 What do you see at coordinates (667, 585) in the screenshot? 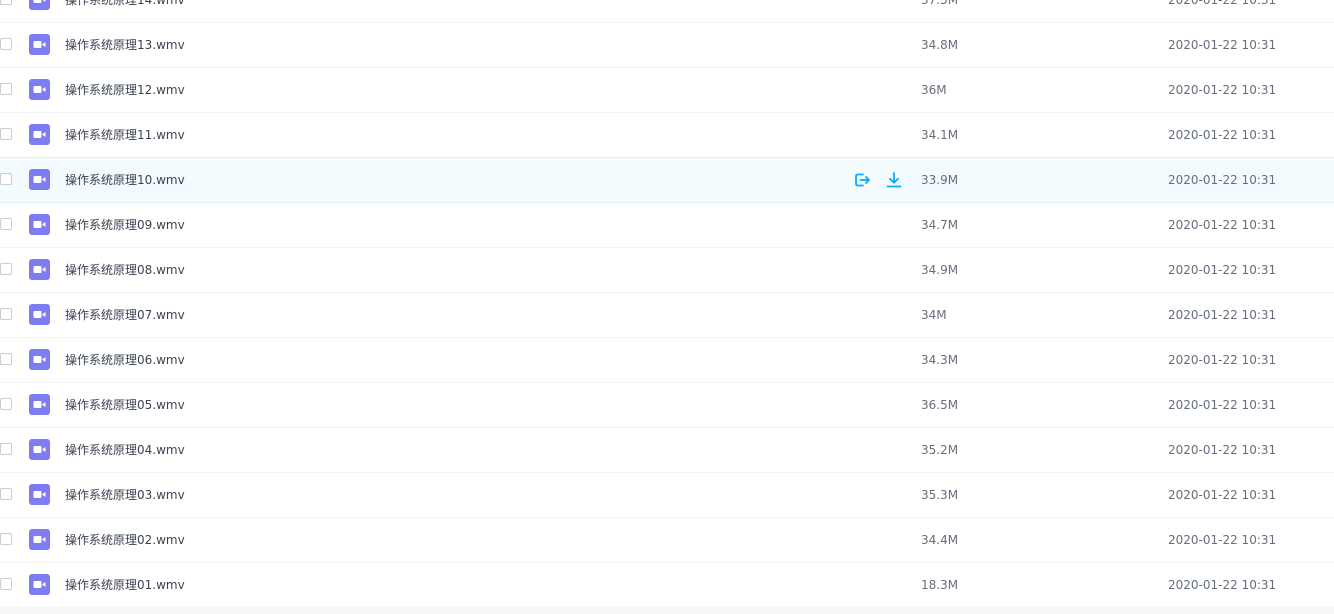
I see `file-row: 操作系统原理01.wmv 18.3M 2020-01-22 10:31` at bounding box center [667, 585].